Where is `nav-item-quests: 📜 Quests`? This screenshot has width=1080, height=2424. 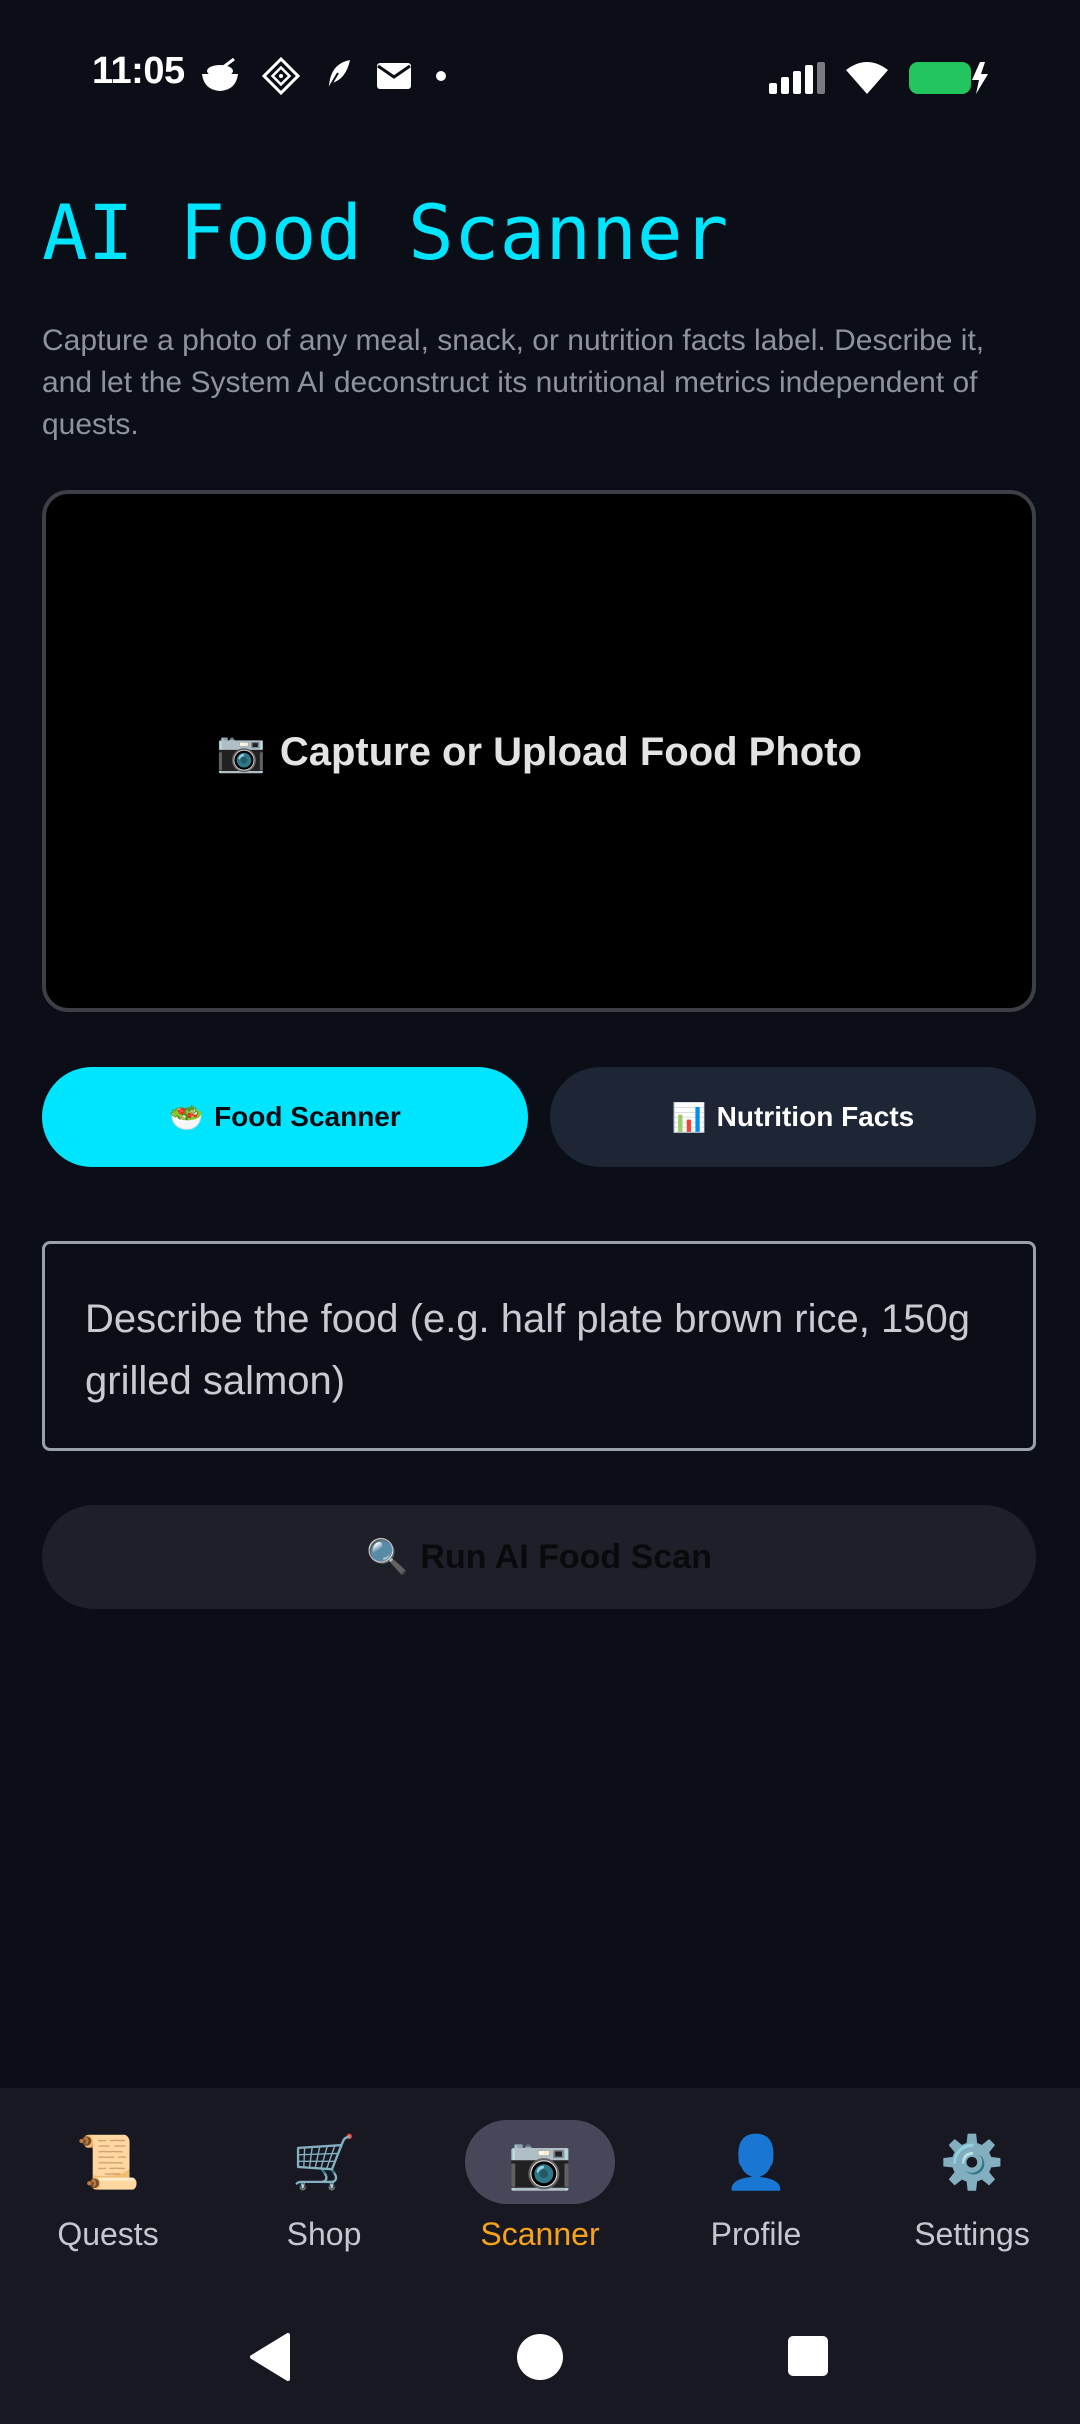
nav-item-quests: 📜 Quests is located at coordinates (108, 2191).